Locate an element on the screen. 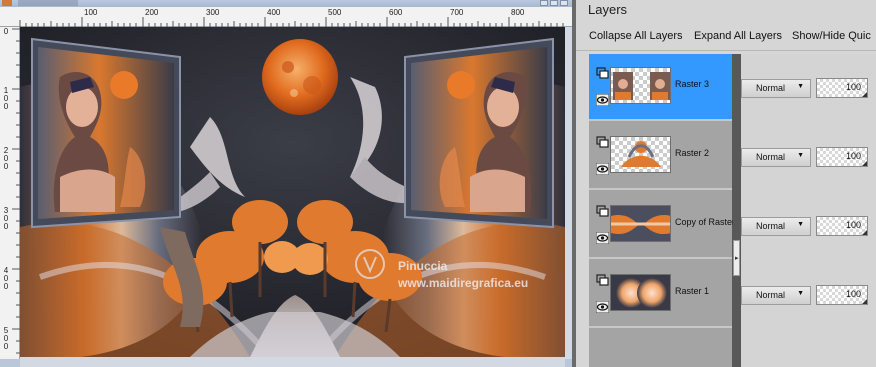  ruler-label: 1 0 0 is located at coordinates (6, 98).